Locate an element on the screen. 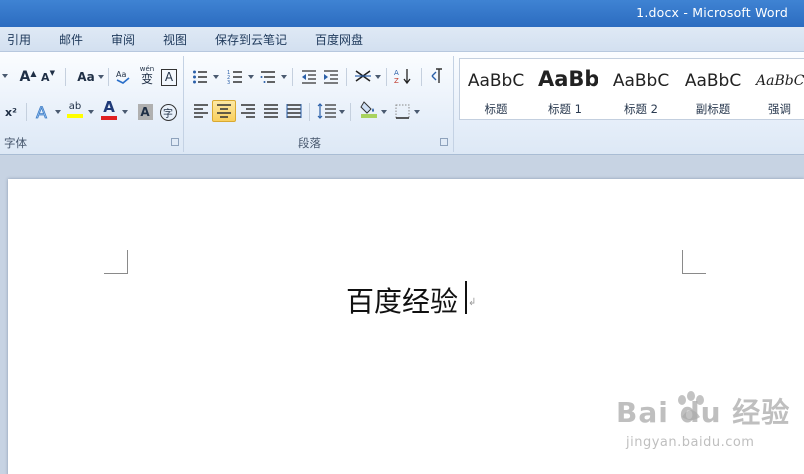 Image resolution: width=804 pixels, height=474 pixels. shrink-font-button: A ▼ is located at coordinates (48, 77).